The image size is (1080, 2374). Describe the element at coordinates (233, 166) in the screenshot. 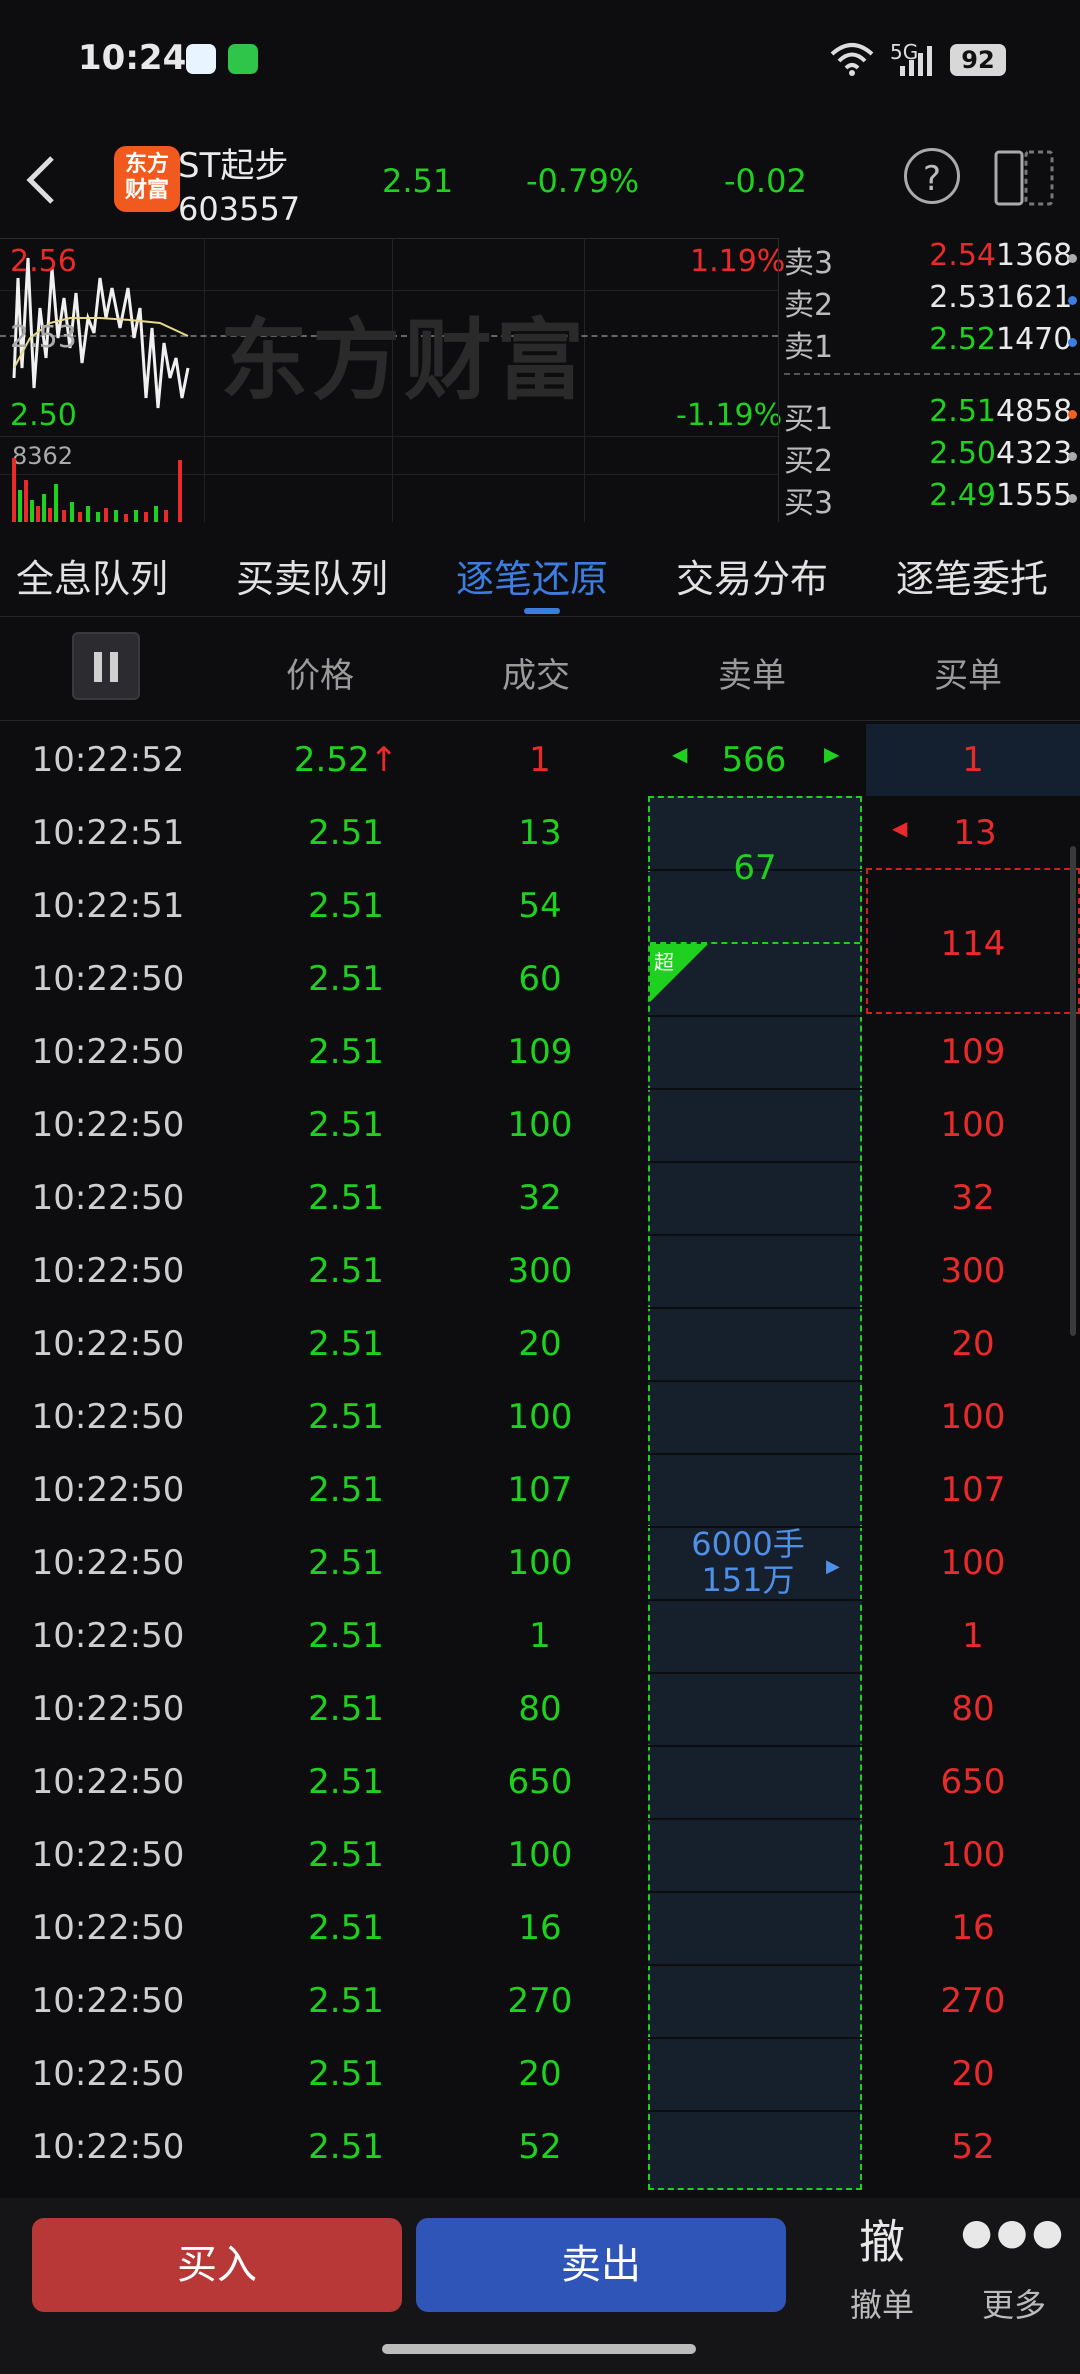

I see `stock-name: ST起步` at that location.